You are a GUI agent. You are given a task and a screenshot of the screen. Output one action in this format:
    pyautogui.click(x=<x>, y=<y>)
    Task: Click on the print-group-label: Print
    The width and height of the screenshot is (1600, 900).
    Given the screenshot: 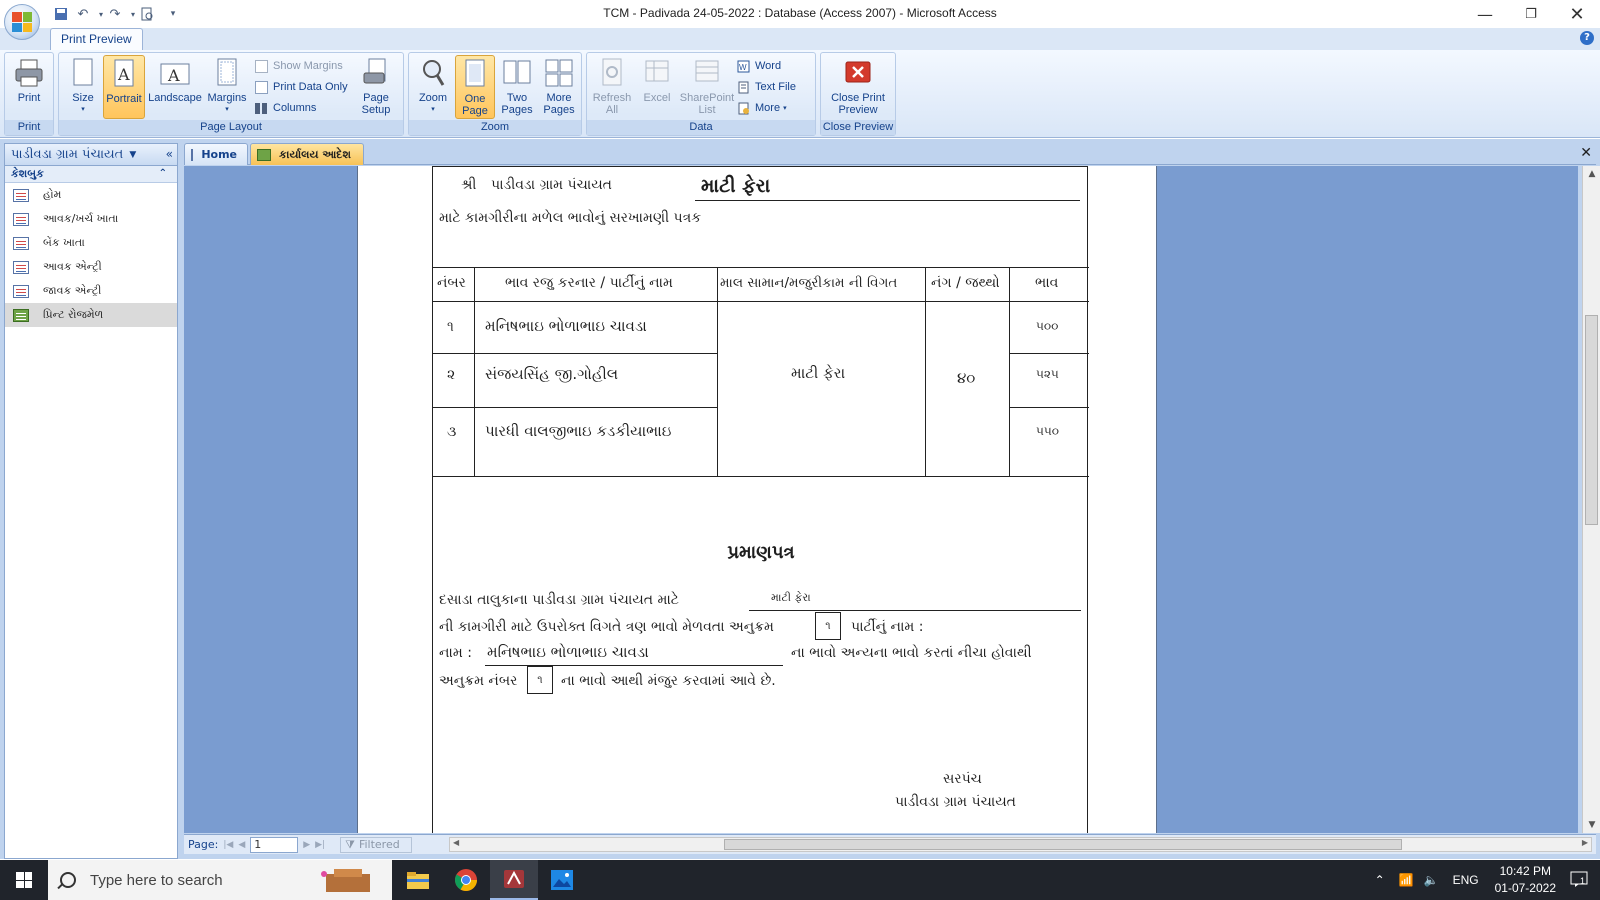 What is the action you would take?
    pyautogui.click(x=29, y=127)
    